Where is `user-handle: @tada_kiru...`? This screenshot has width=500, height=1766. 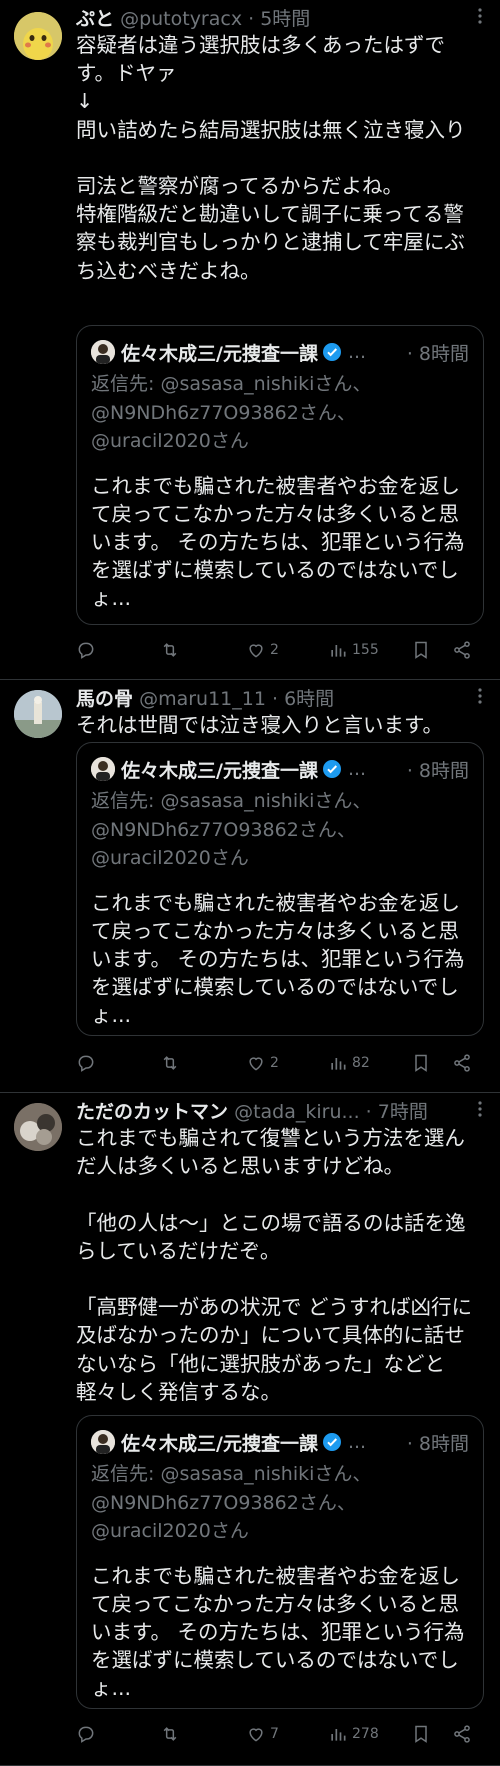 user-handle: @tada_kiru... is located at coordinates (297, 1112).